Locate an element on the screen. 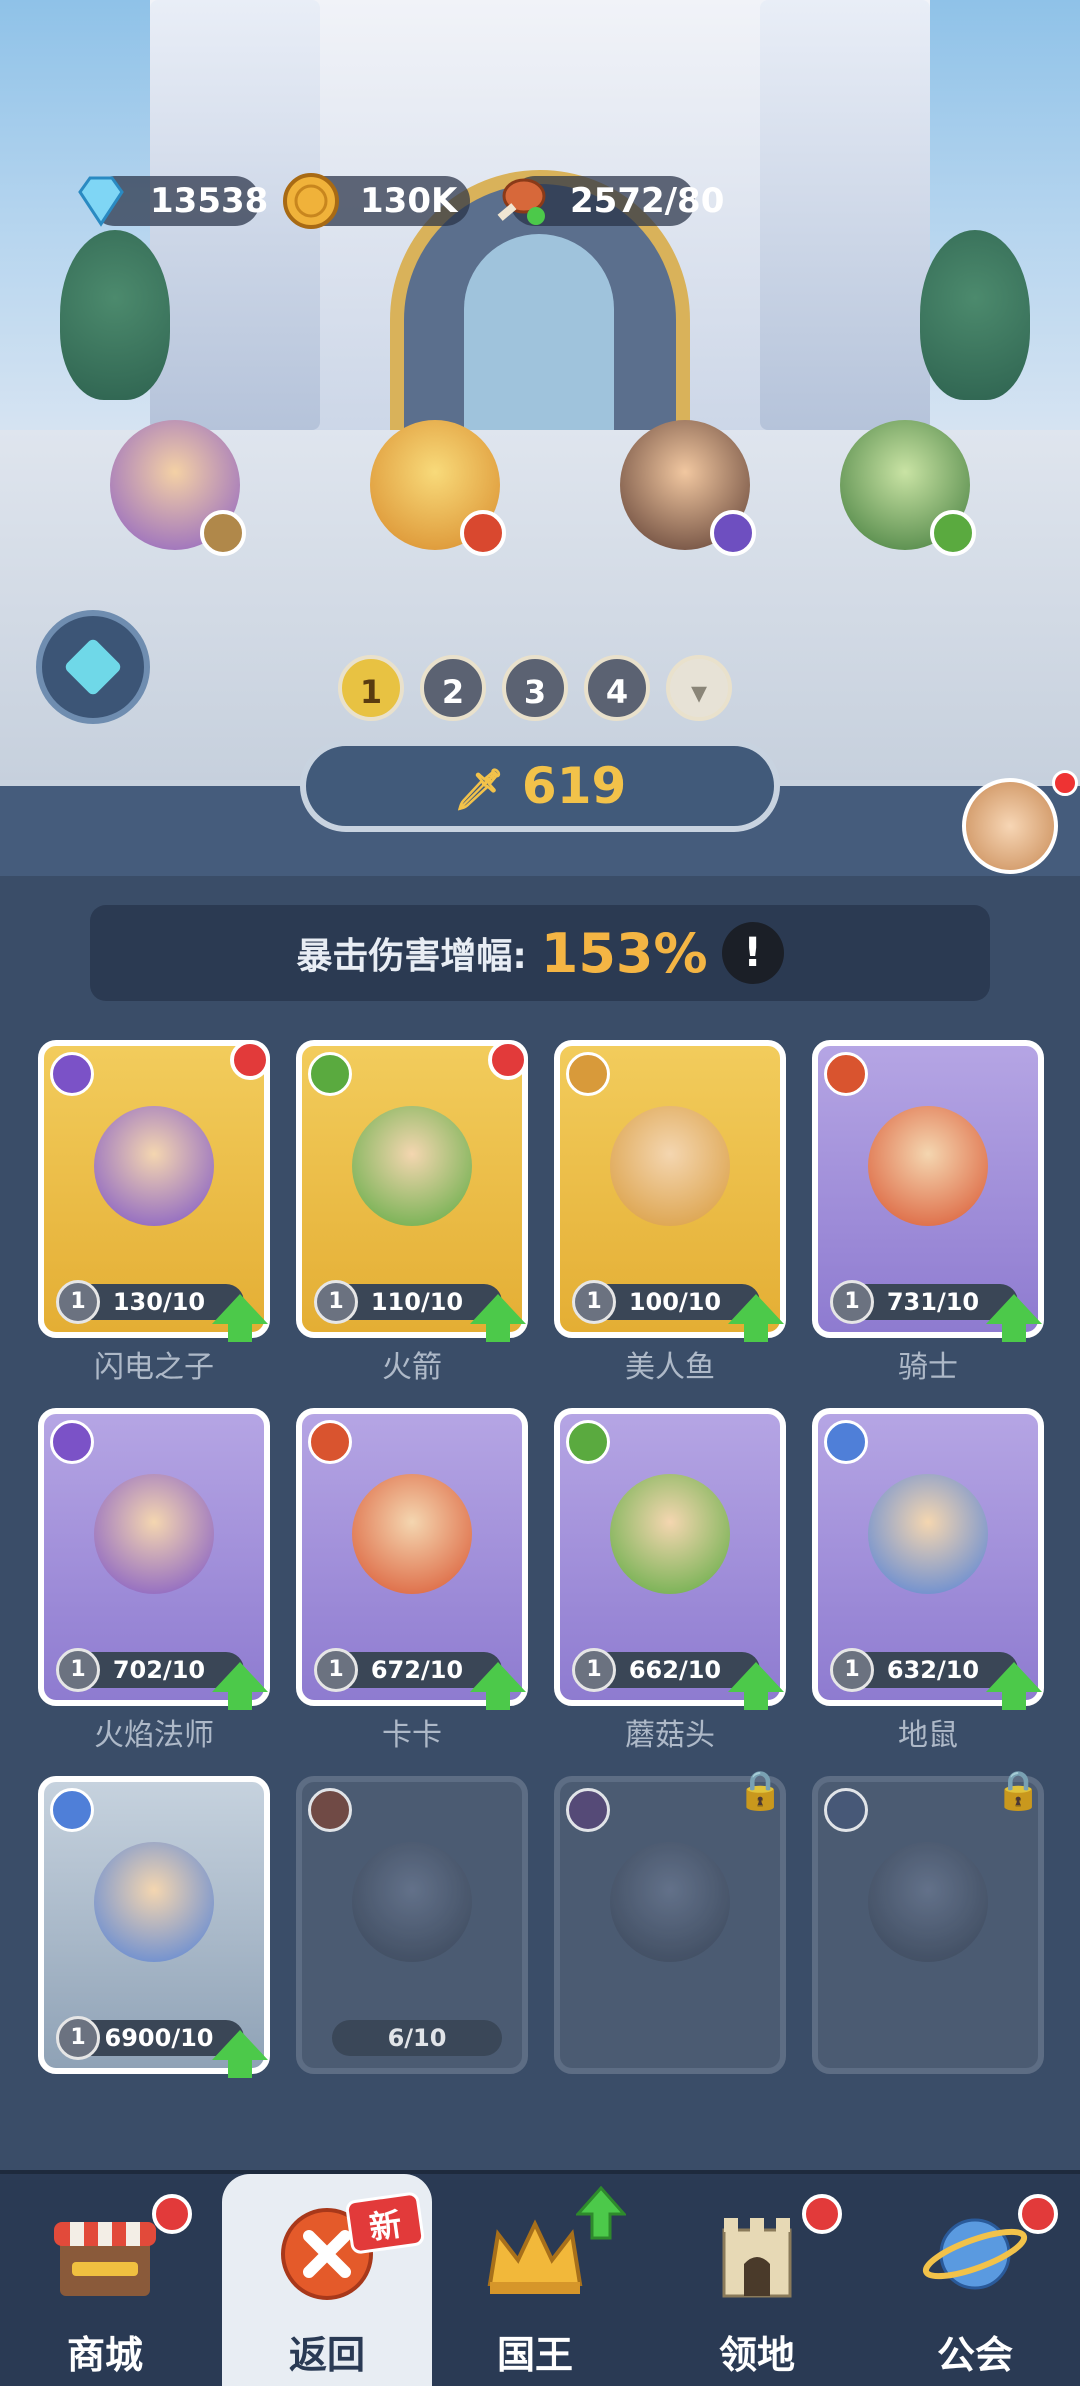 Image resolution: width=1080 pixels, height=2386 pixels. hero-name: 火焰法师 is located at coordinates (154, 1735).